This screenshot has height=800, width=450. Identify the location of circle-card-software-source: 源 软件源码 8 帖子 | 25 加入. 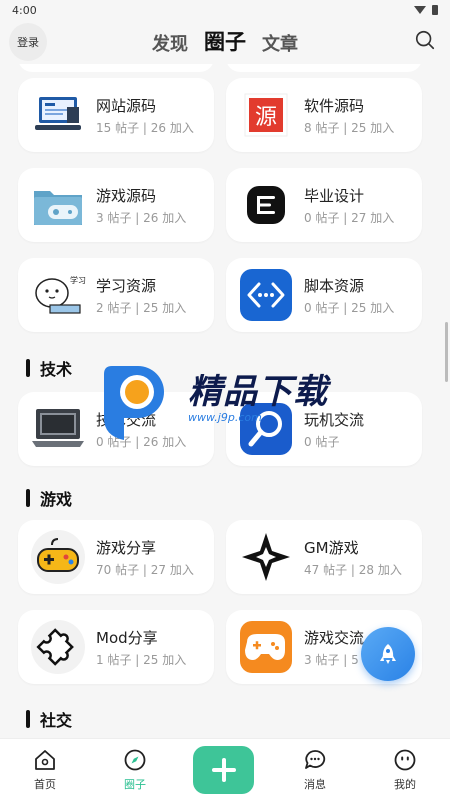
(324, 115).